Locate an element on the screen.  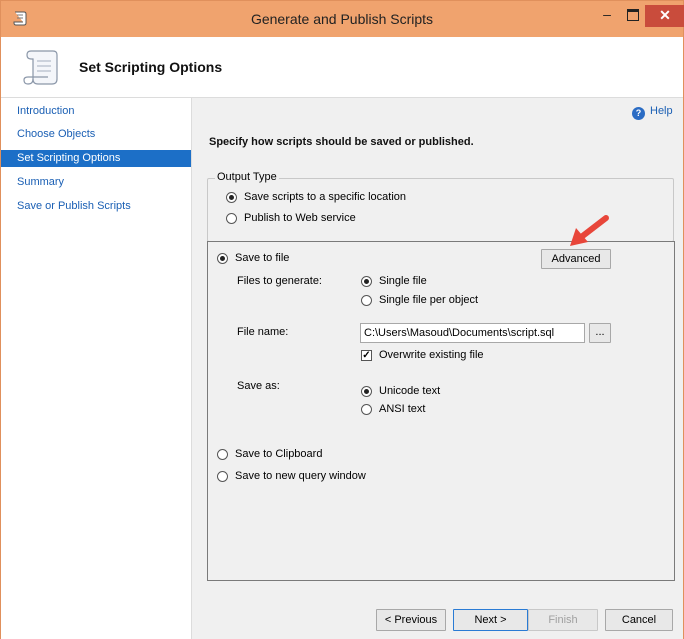
minimize-button: – is located at coordinates (607, 15).